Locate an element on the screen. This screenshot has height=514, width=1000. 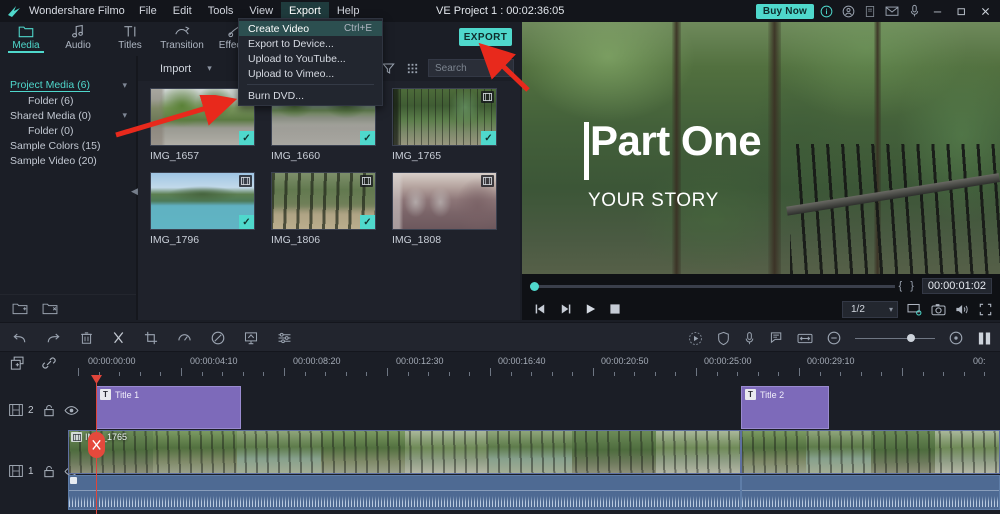
menu-file: File is located at coordinates (148, 11).